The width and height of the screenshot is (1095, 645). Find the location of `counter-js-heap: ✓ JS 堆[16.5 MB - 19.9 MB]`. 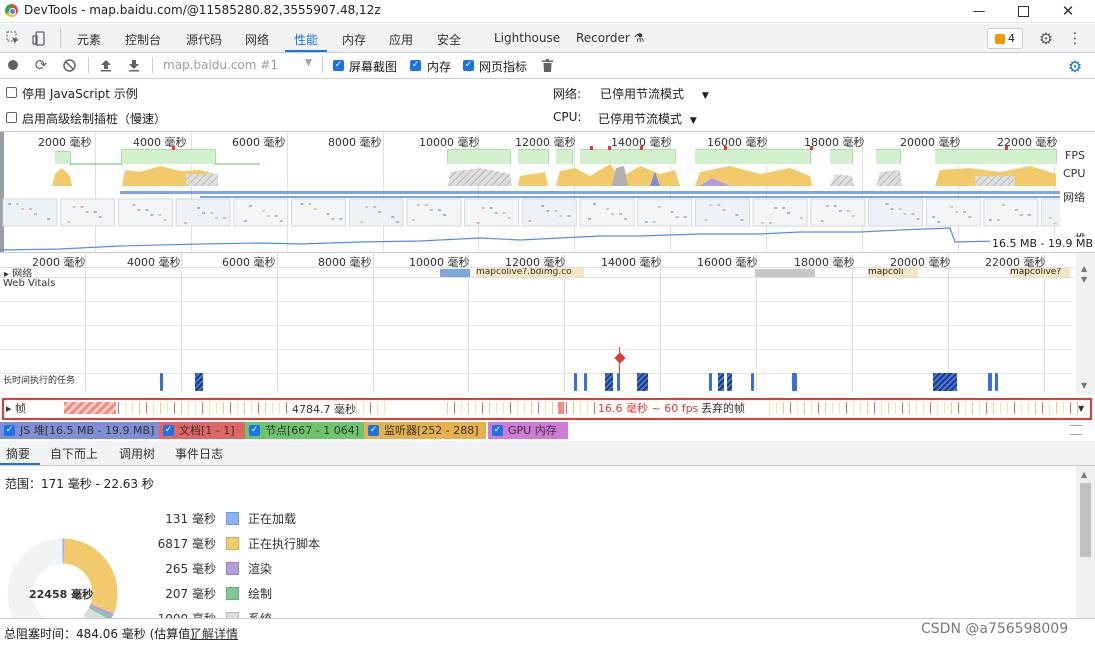

counter-js-heap: ✓ JS 堆[16.5 MB - 19.9 MB] is located at coordinates (79, 430).